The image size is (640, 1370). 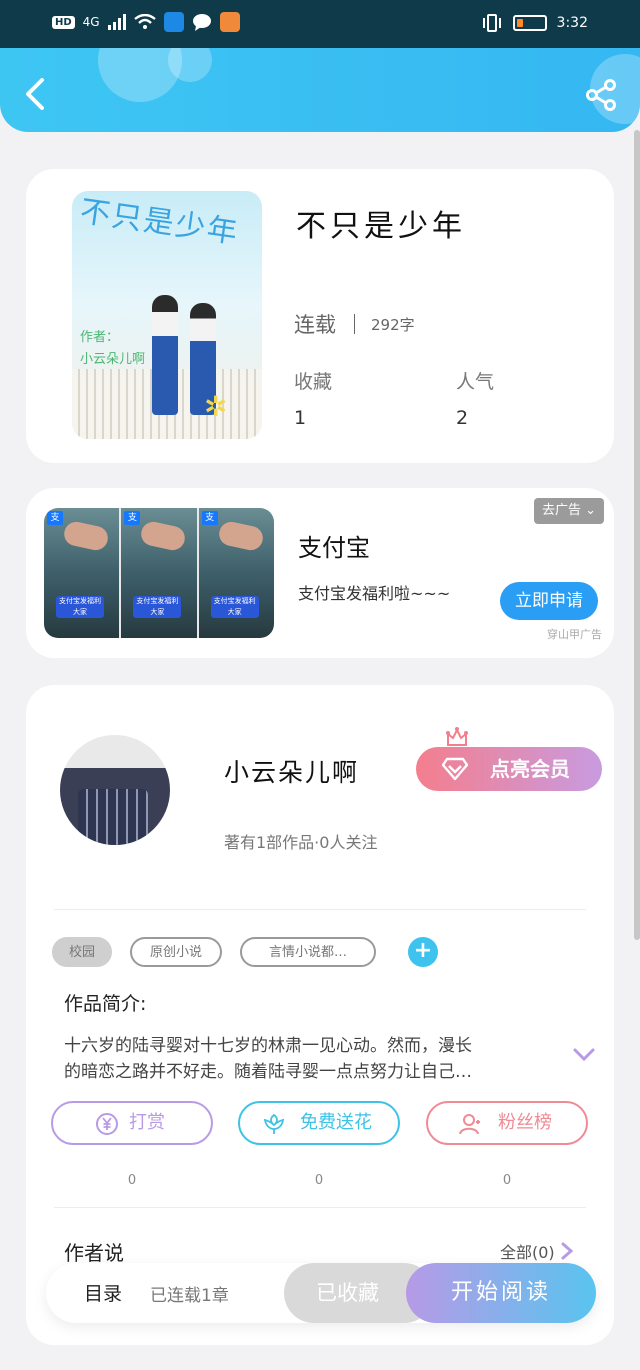 I want to click on add-tag-button: +, so click(x=423, y=952).